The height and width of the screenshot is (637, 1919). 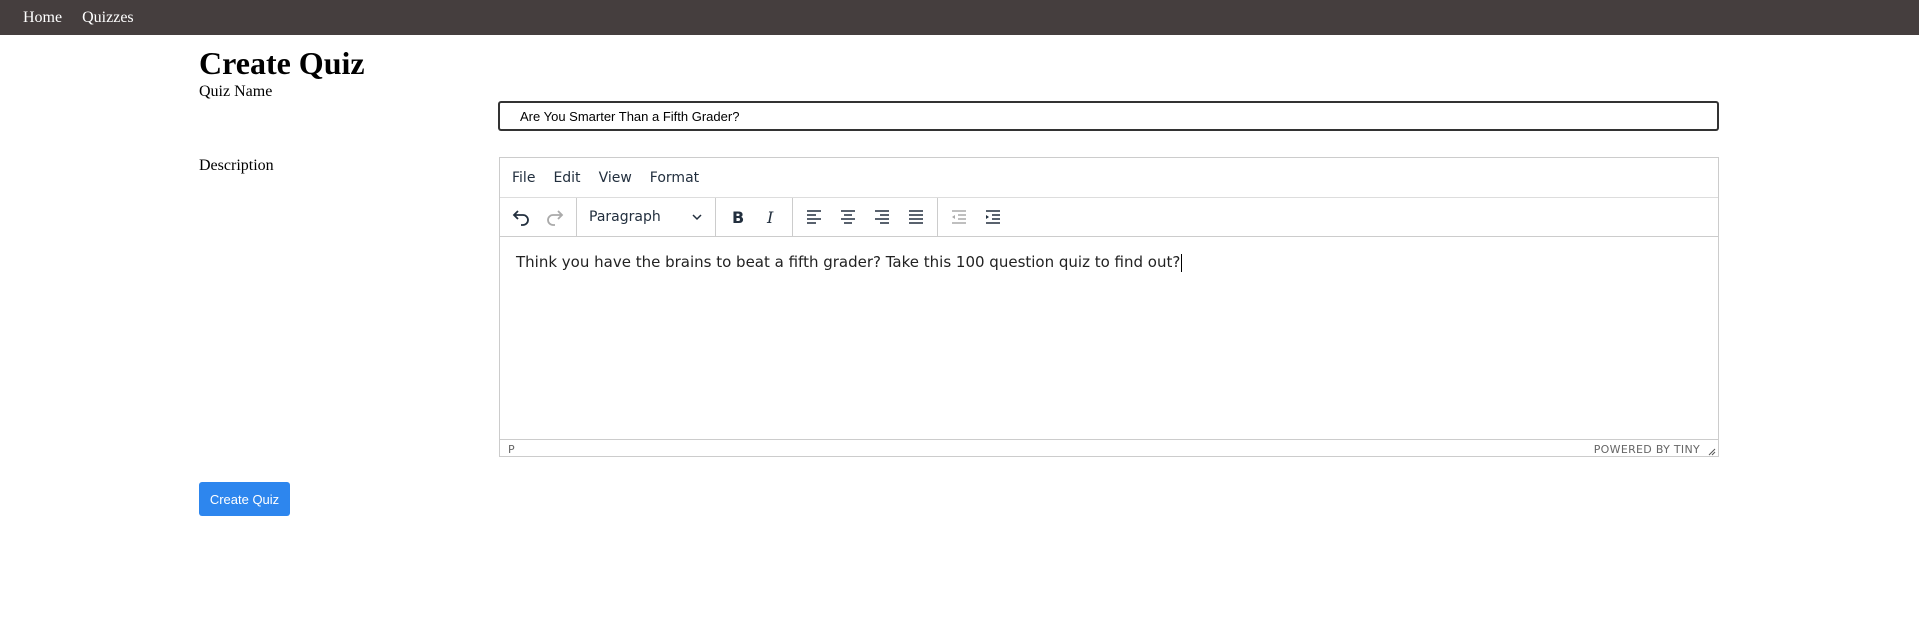 I want to click on svg-text: I, so click(x=770, y=217).